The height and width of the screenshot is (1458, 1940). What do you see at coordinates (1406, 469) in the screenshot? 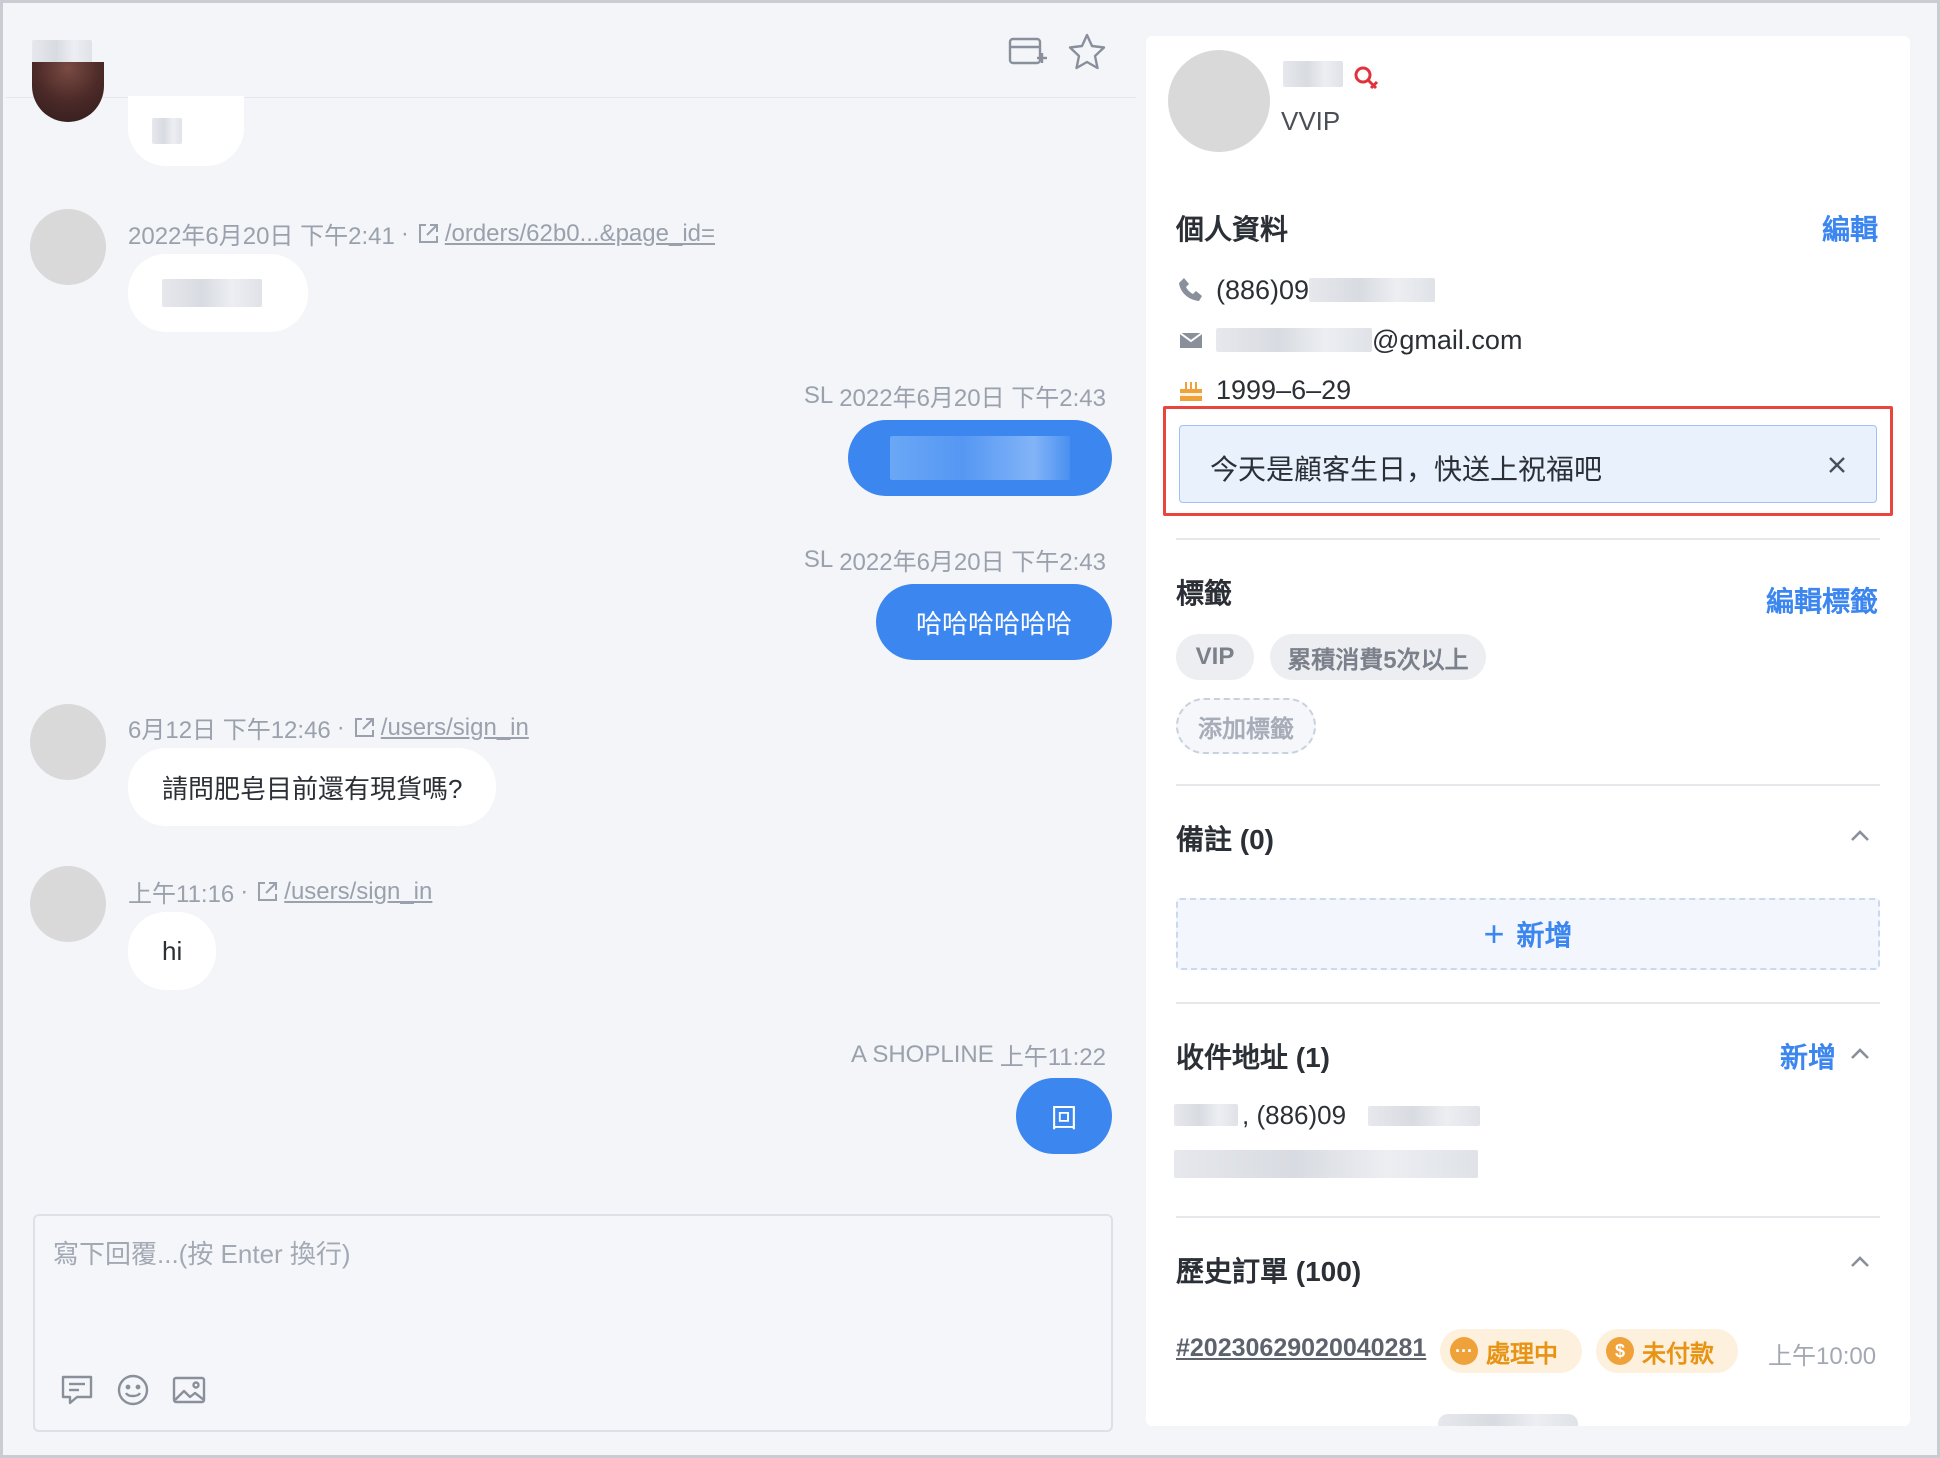
I see `birthday-notice-text: 今天是顧客生日，快送上祝福吧` at bounding box center [1406, 469].